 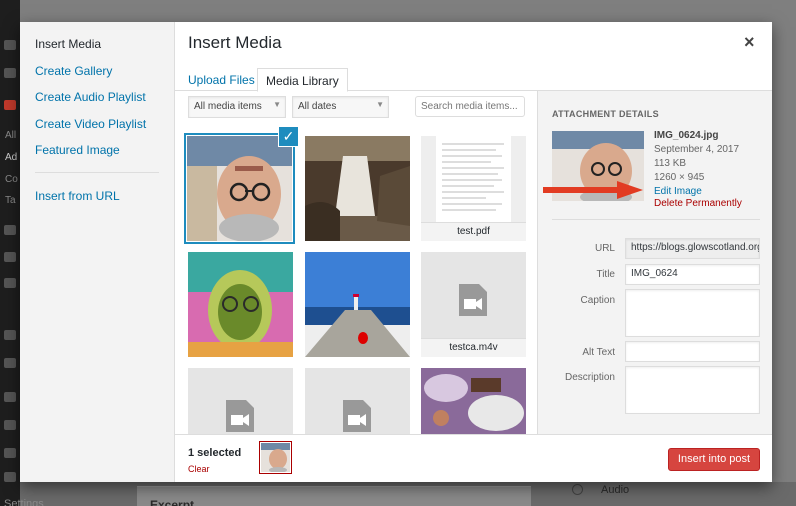 I want to click on tools-icon, so click(x=10, y=425).